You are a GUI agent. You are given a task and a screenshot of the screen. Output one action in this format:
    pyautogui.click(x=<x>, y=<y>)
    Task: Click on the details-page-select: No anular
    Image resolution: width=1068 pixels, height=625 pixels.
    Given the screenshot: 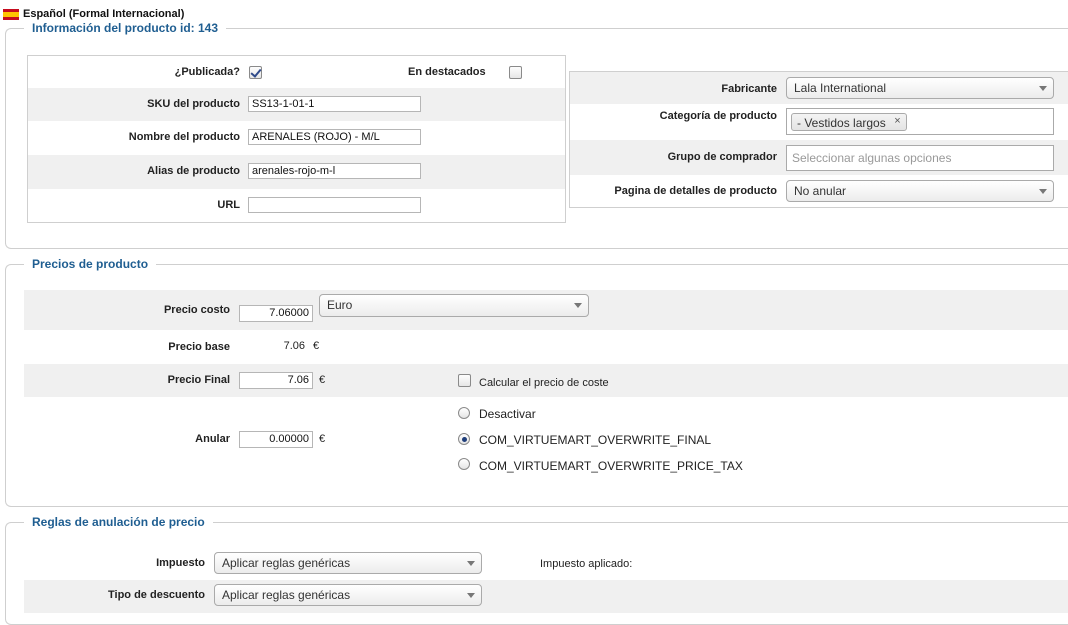 What is the action you would take?
    pyautogui.click(x=920, y=191)
    